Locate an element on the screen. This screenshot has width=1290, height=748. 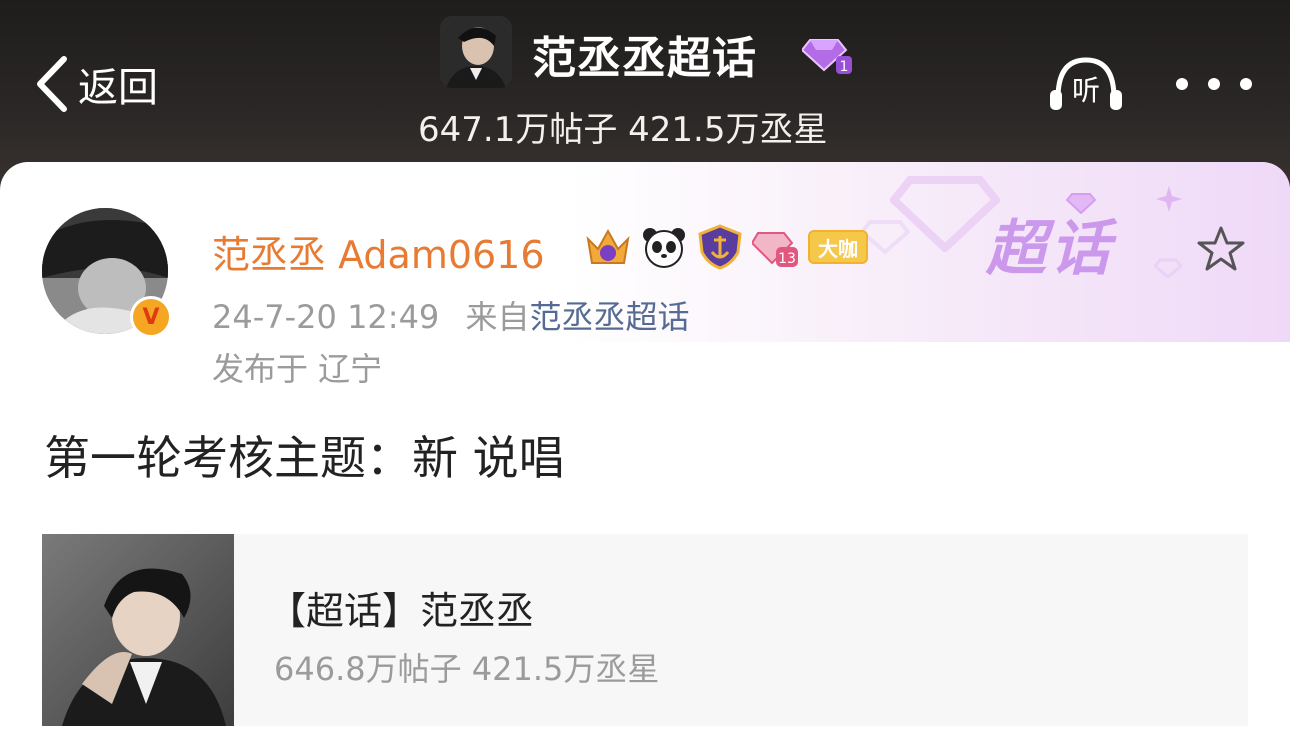
username: 范丞丞 Adam0616 is located at coordinates (378, 251).